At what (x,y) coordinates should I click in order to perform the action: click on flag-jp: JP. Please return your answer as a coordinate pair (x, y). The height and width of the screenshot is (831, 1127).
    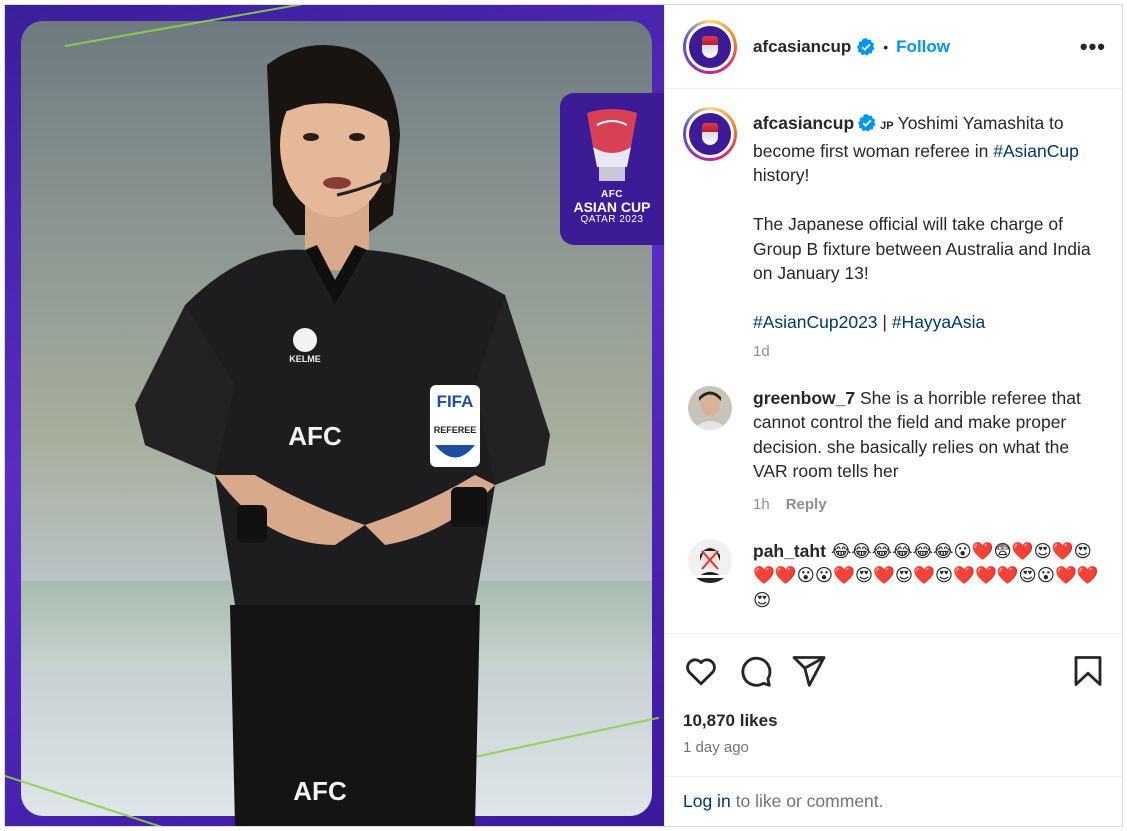
    Looking at the image, I should click on (887, 126).